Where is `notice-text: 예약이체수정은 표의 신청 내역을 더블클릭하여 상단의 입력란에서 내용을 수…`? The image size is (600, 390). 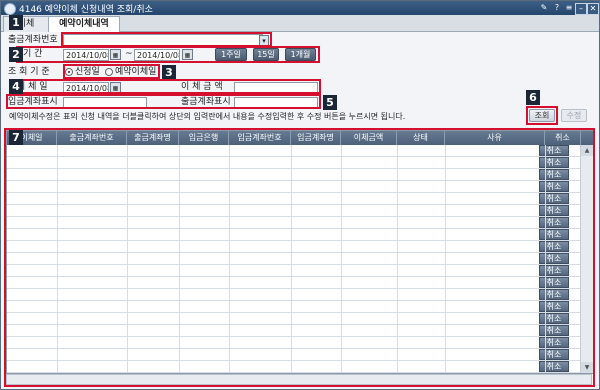 notice-text: 예약이체수정은 표의 신청 내역을 더블클릭하여 상단의 입력란에서 내용을 수… is located at coordinates (207, 116).